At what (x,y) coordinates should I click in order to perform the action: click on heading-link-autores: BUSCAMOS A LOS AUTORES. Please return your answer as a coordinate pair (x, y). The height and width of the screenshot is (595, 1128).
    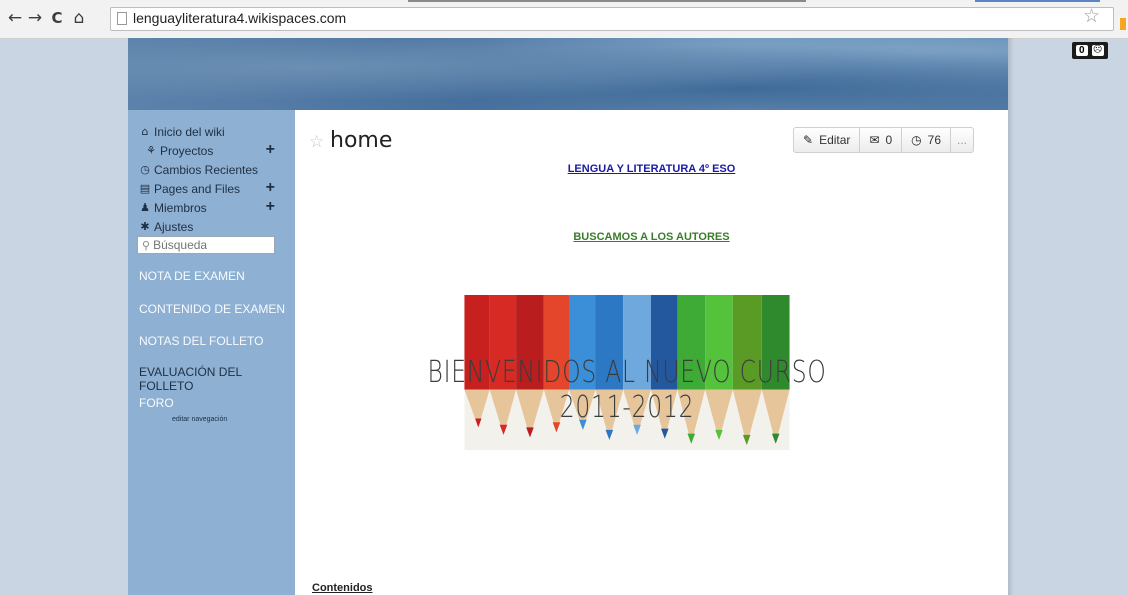
    Looking at the image, I should click on (651, 237).